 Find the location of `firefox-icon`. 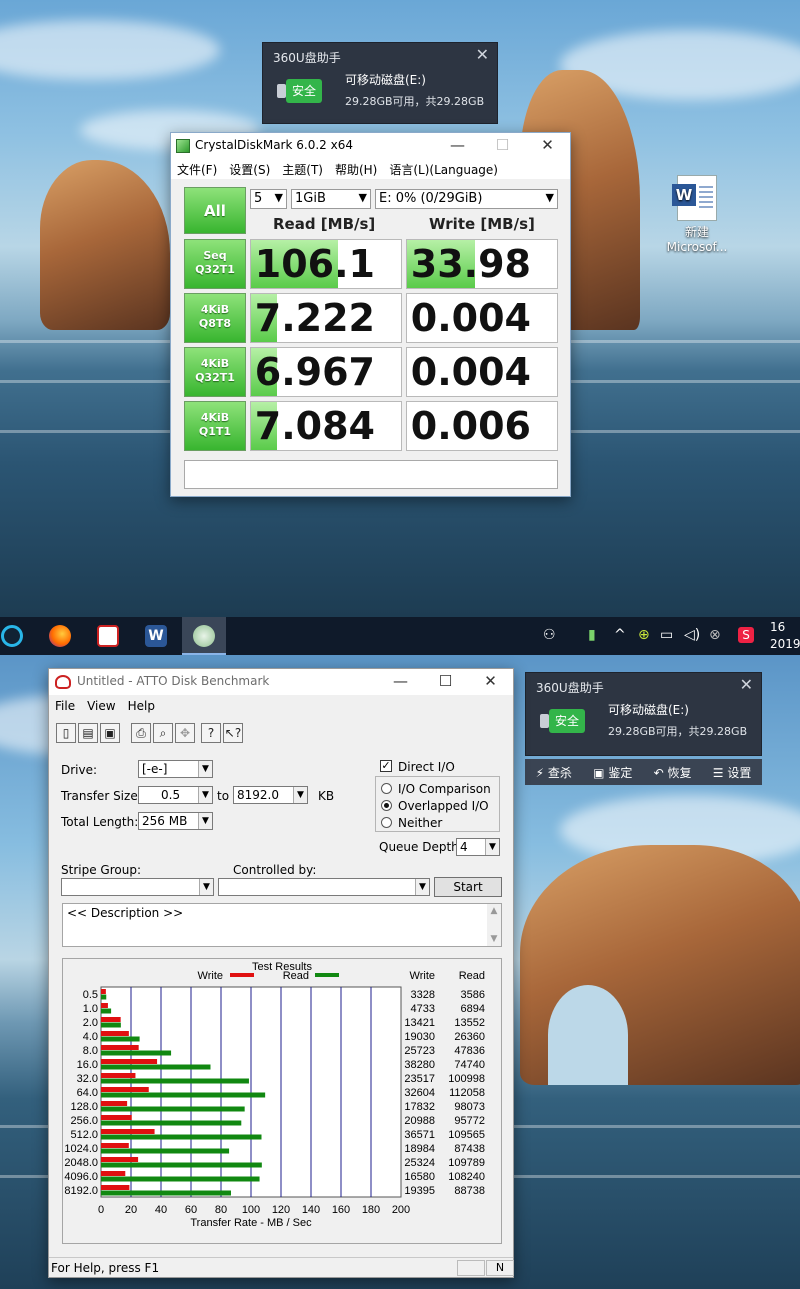

firefox-icon is located at coordinates (60, 636).